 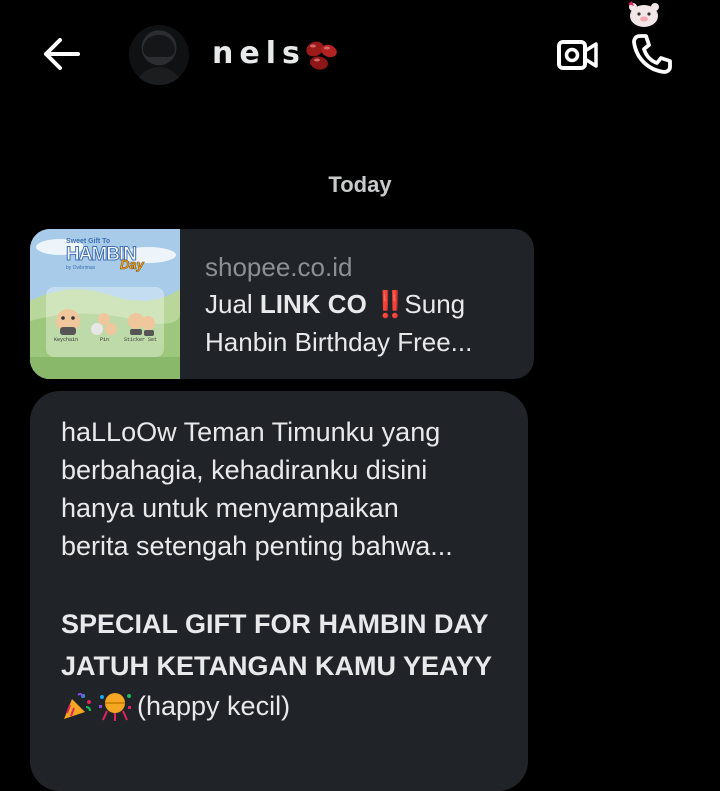 I want to click on thumbnail-label-keychain: Keychain, so click(x=66, y=340).